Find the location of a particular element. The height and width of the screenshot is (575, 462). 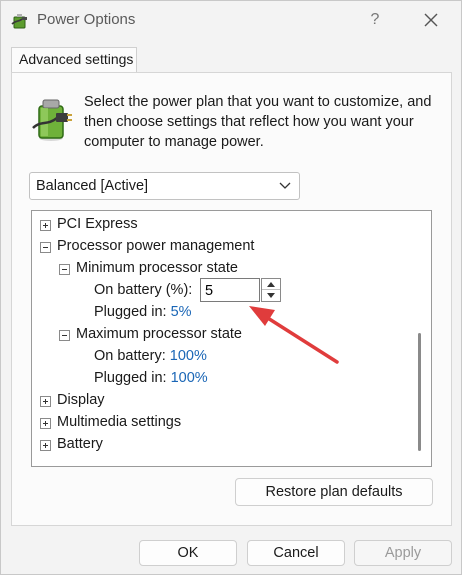

min-plugged-in-label: Plugged in: is located at coordinates (130, 312).